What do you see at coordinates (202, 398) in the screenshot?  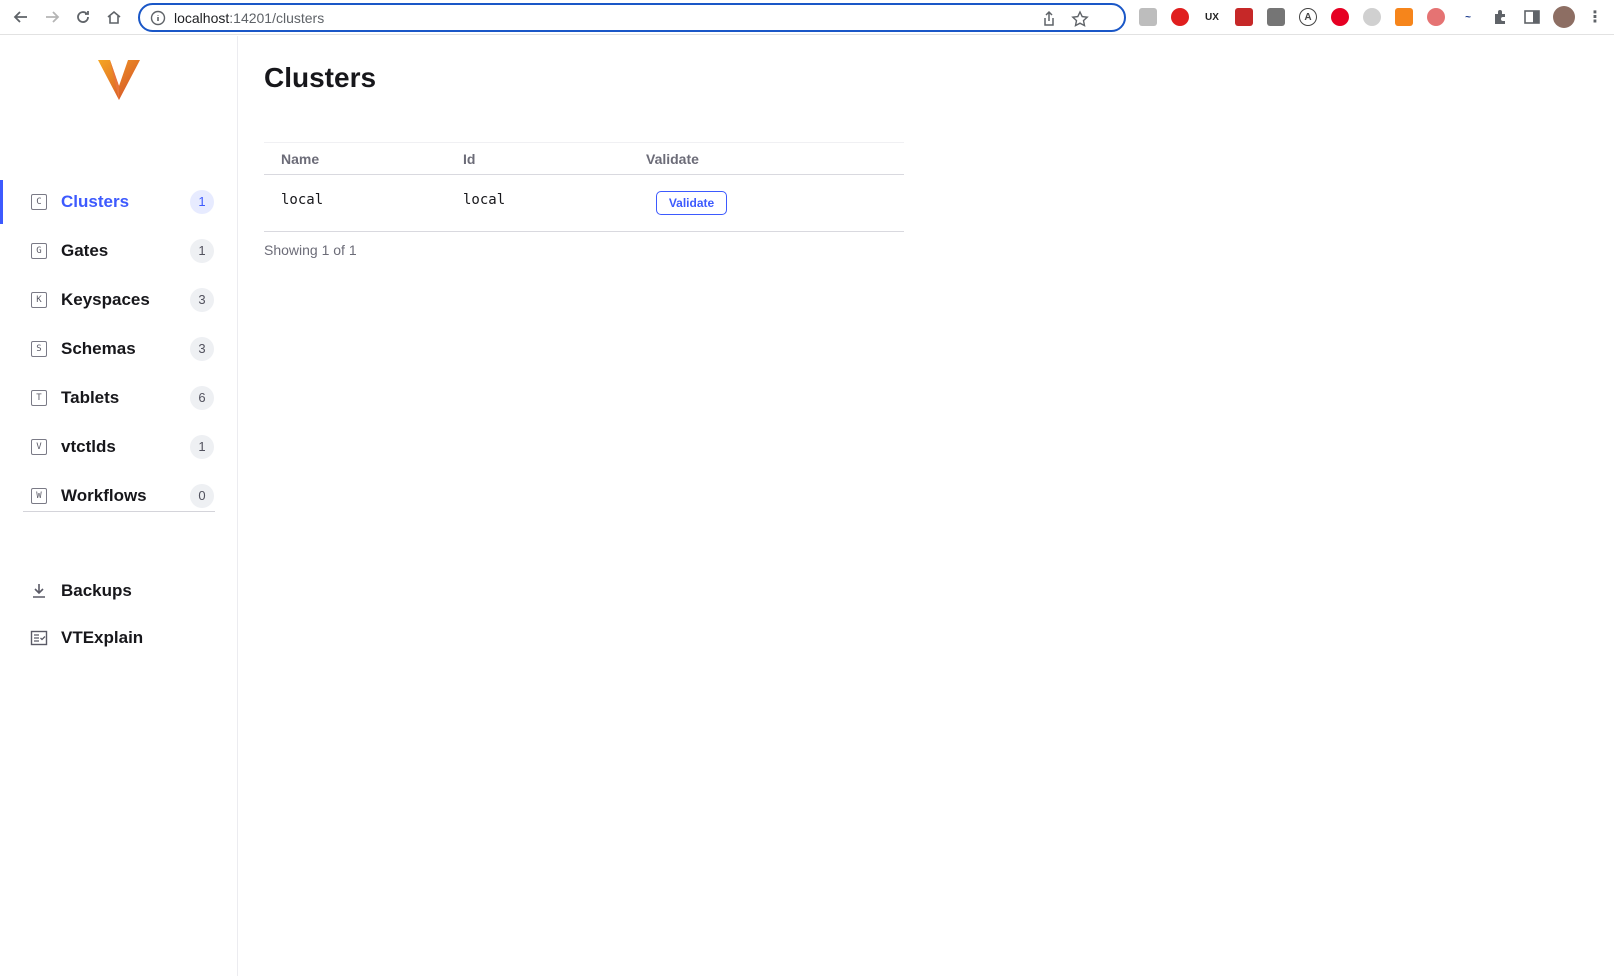 I see `count-badge: 6` at bounding box center [202, 398].